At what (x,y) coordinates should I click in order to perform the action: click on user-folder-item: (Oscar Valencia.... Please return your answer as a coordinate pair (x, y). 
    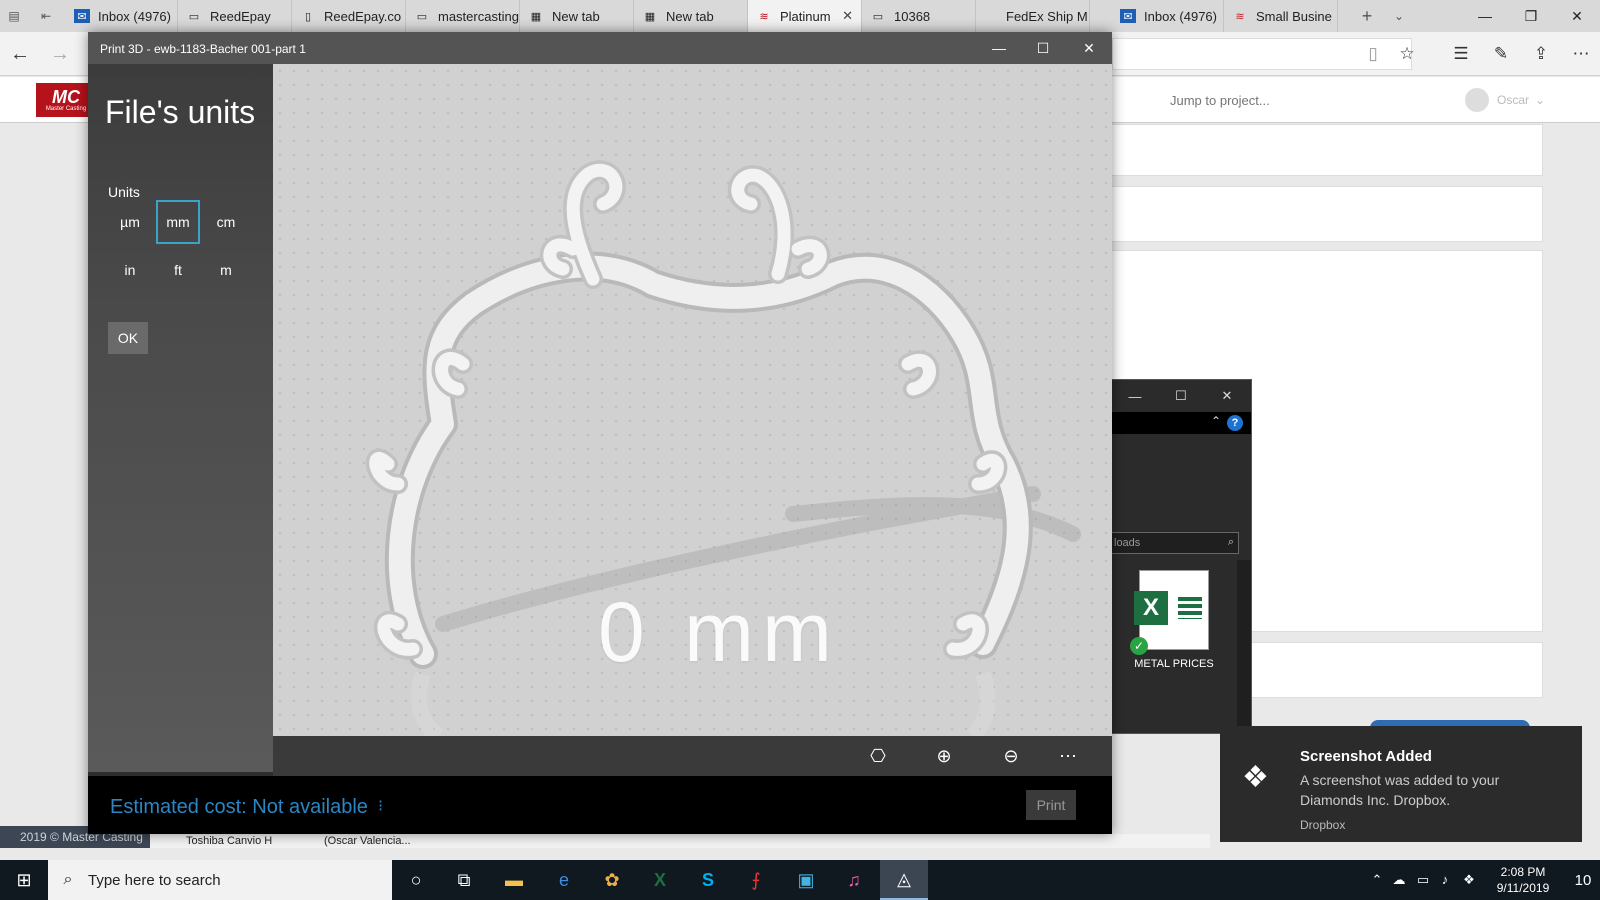
    Looking at the image, I should click on (367, 841).